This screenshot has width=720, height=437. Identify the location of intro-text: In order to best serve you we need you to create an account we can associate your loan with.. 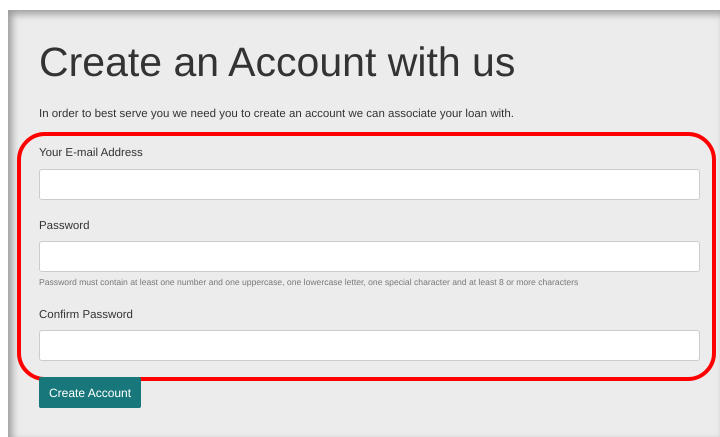
(277, 114).